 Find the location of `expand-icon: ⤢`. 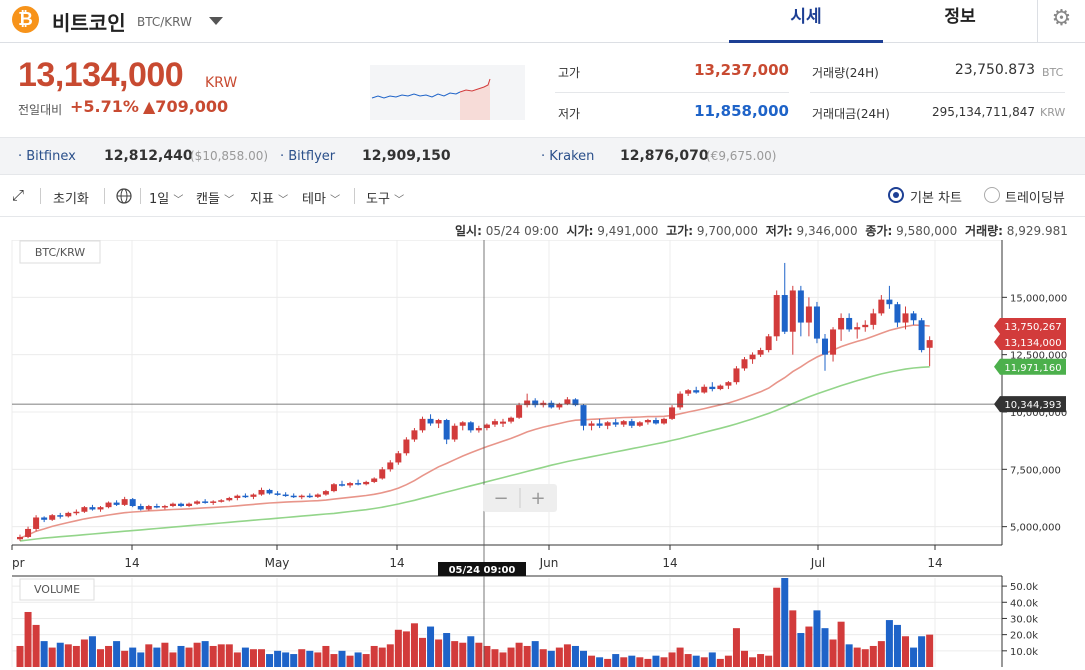

expand-icon: ⤢ is located at coordinates (18, 195).